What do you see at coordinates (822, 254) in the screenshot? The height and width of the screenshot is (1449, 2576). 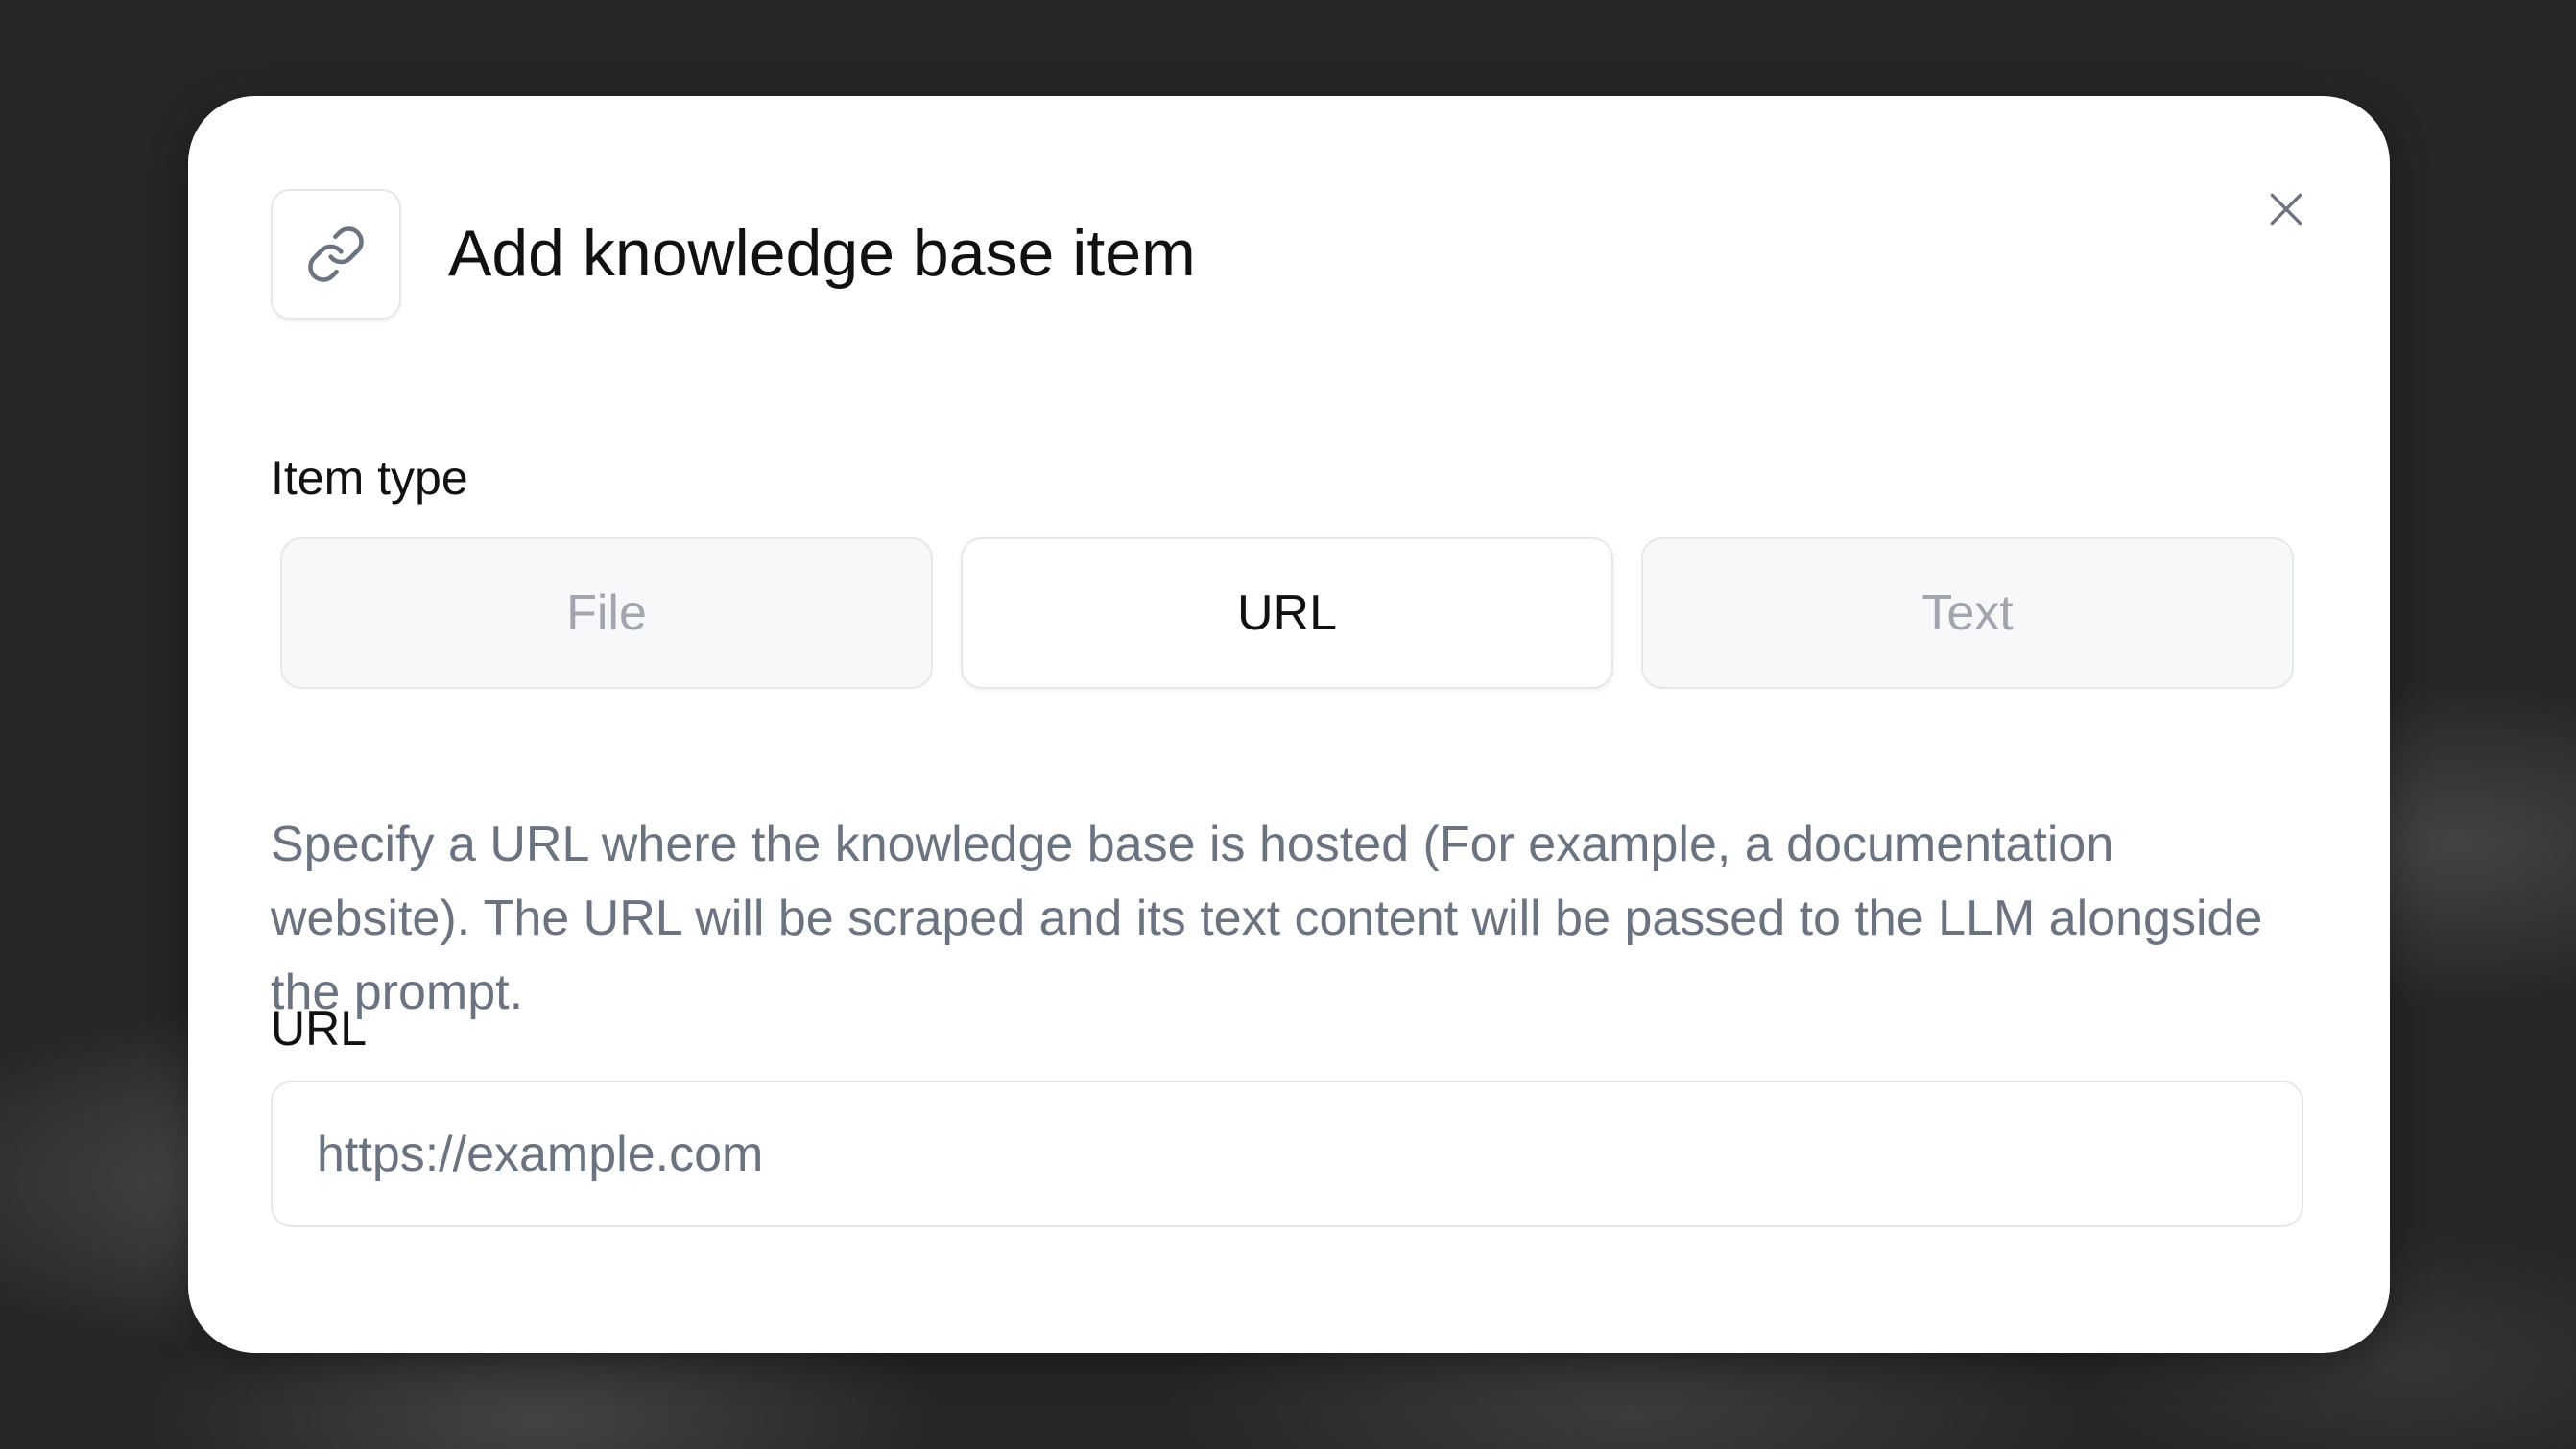 I see `dialog-title: Add knowledge base item` at bounding box center [822, 254].